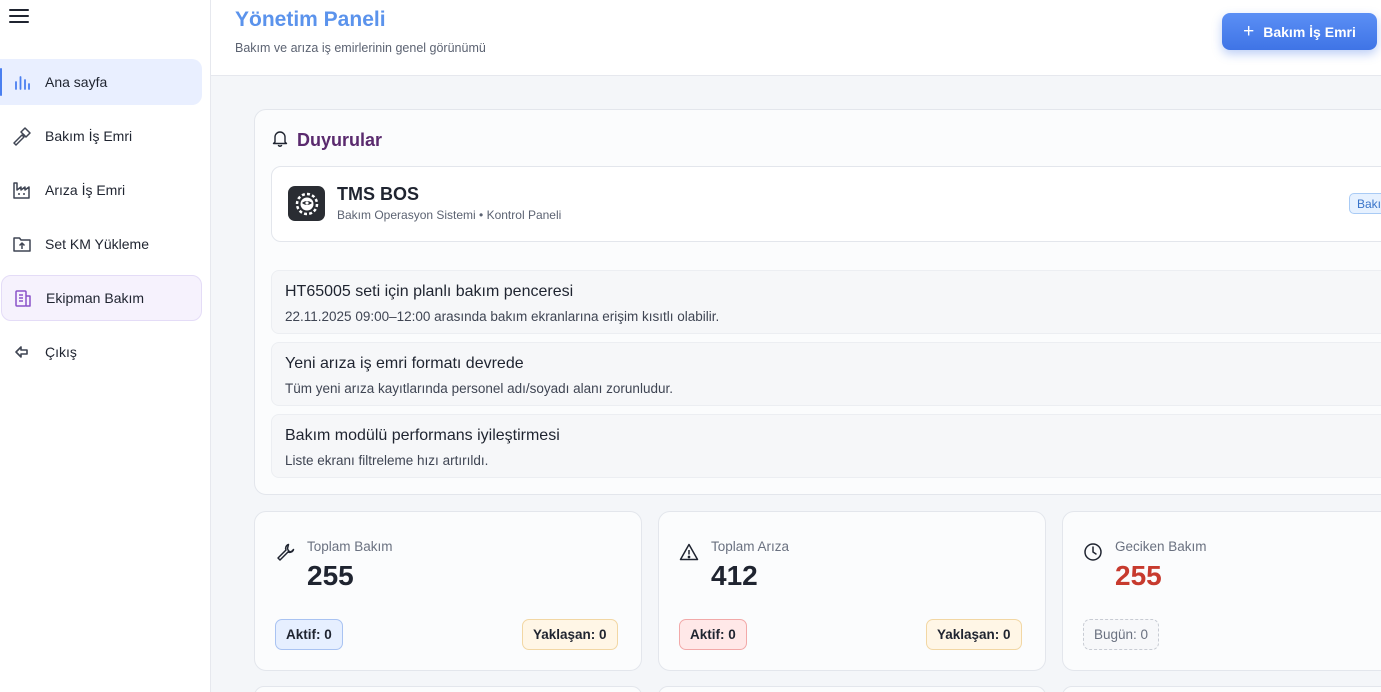 Image resolution: width=1381 pixels, height=692 pixels. Describe the element at coordinates (22, 244) in the screenshot. I see `folder-upload-icon` at that location.